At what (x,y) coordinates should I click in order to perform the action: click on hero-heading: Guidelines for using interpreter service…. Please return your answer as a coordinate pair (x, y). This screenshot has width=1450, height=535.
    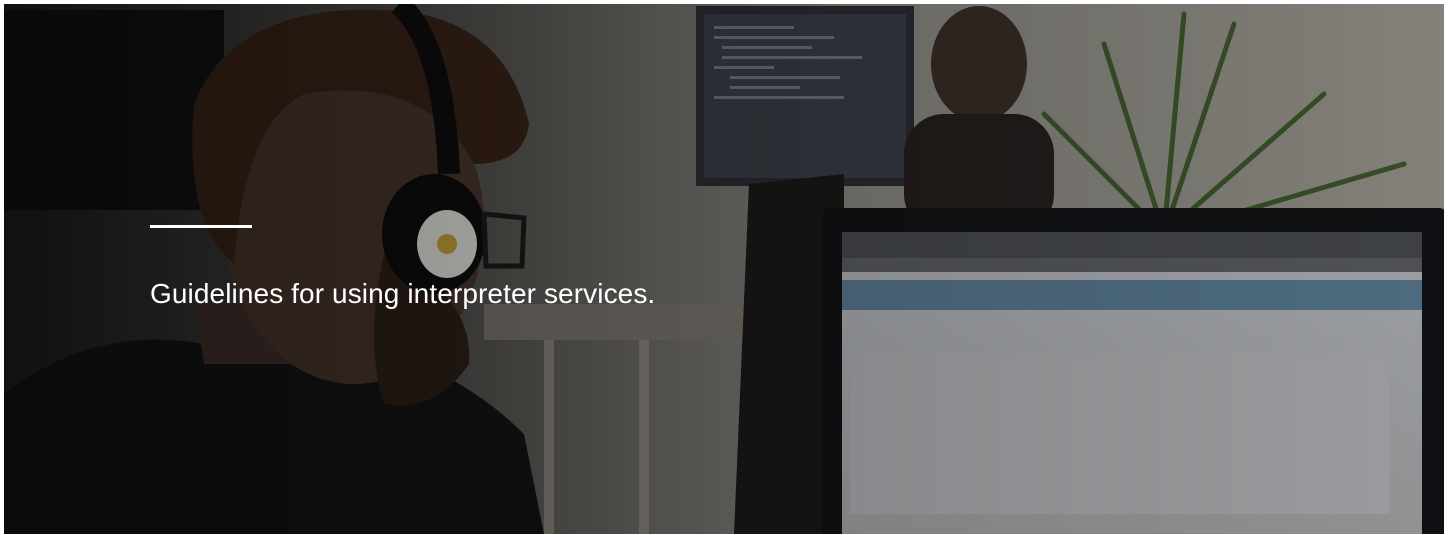
    Looking at the image, I should click on (403, 293).